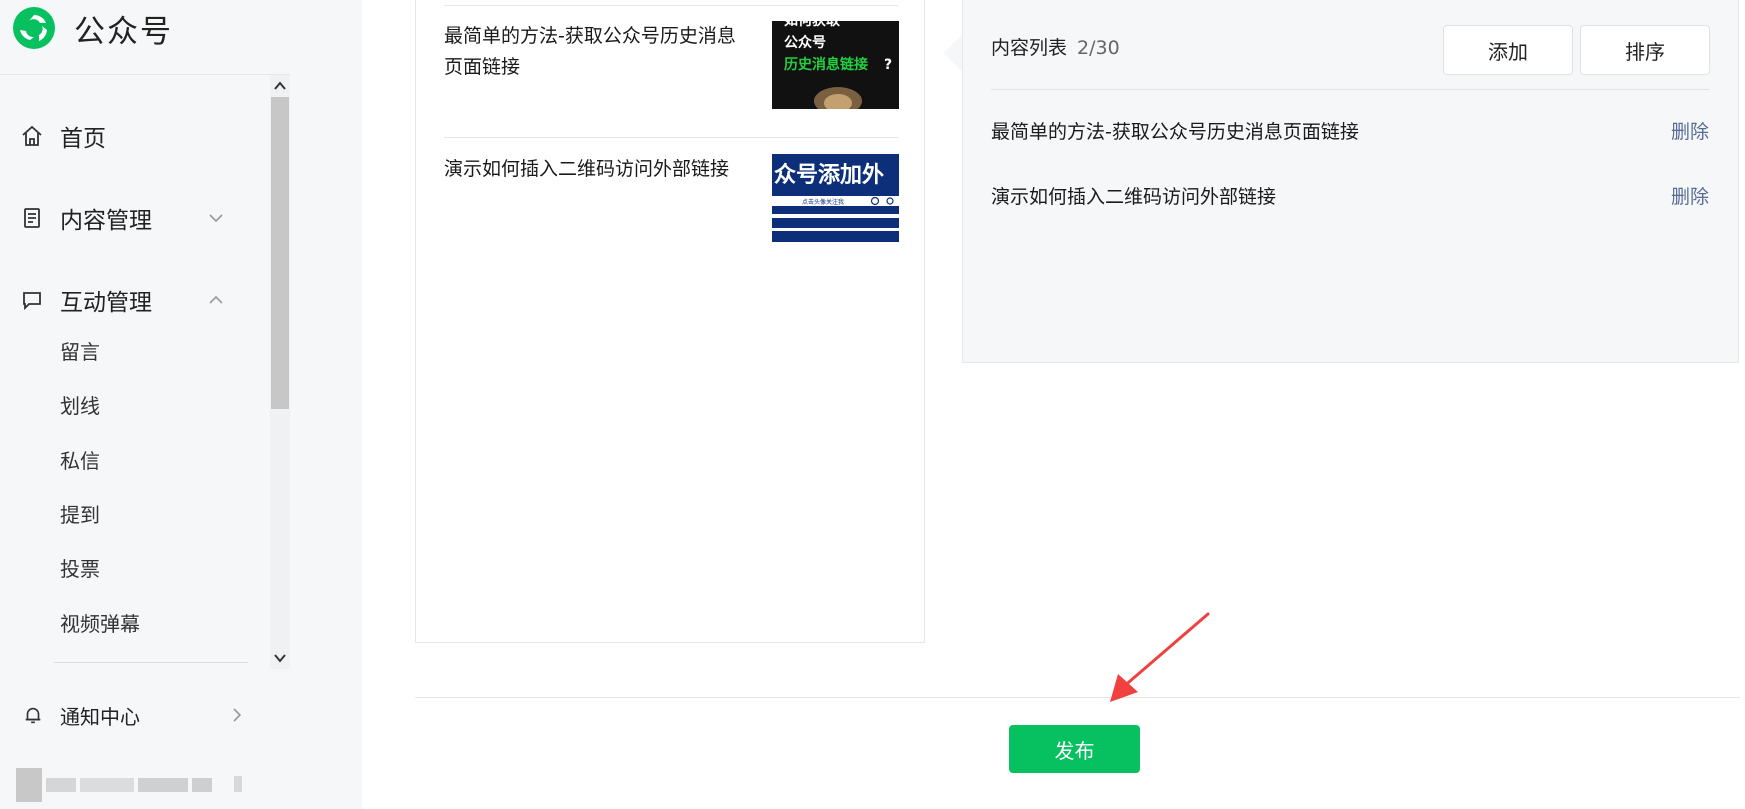  What do you see at coordinates (123, 31) in the screenshot?
I see `brand-name: 公众号` at bounding box center [123, 31].